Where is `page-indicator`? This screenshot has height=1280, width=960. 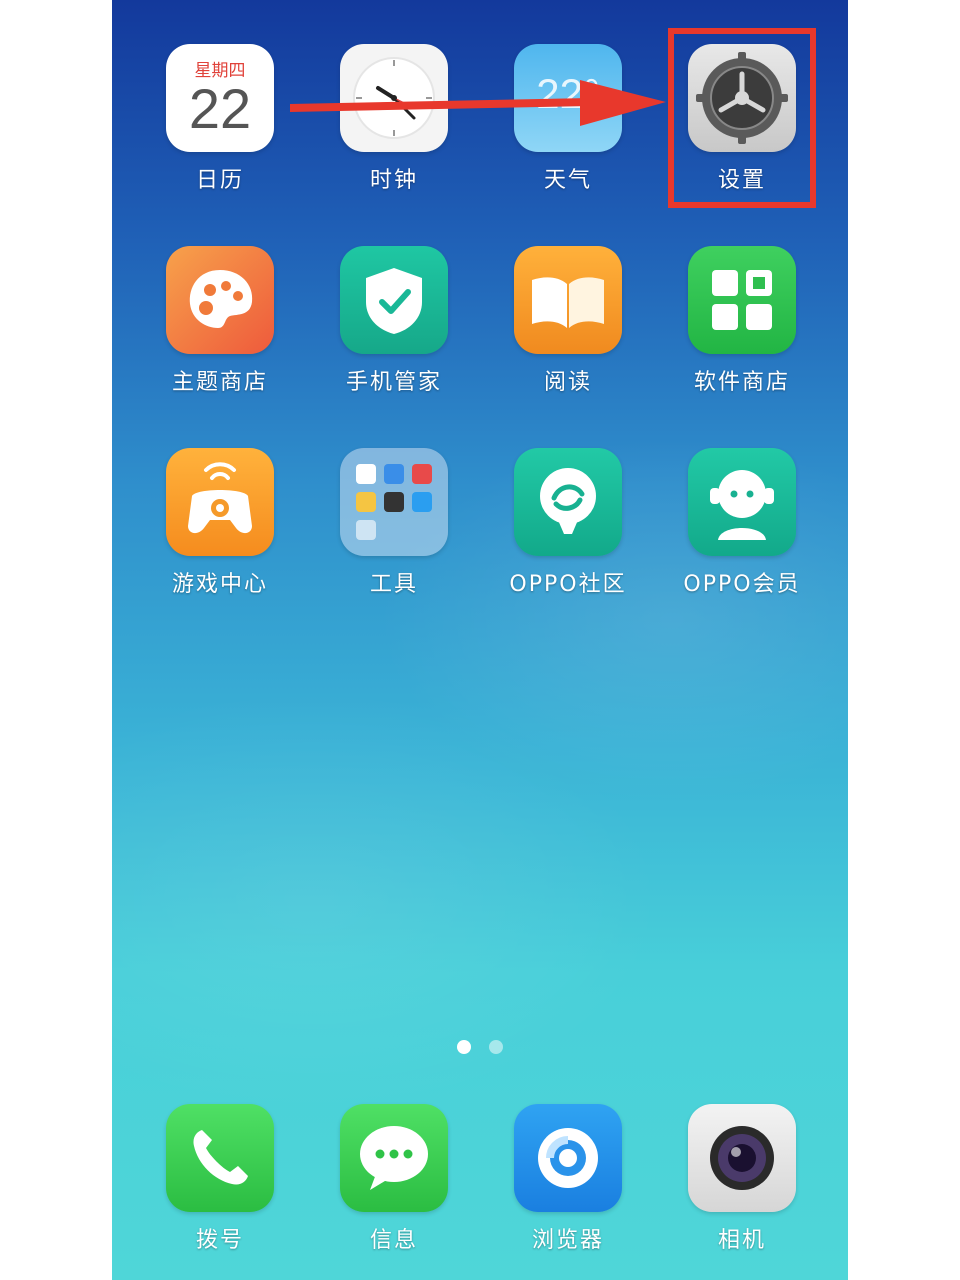 page-indicator is located at coordinates (480, 1047).